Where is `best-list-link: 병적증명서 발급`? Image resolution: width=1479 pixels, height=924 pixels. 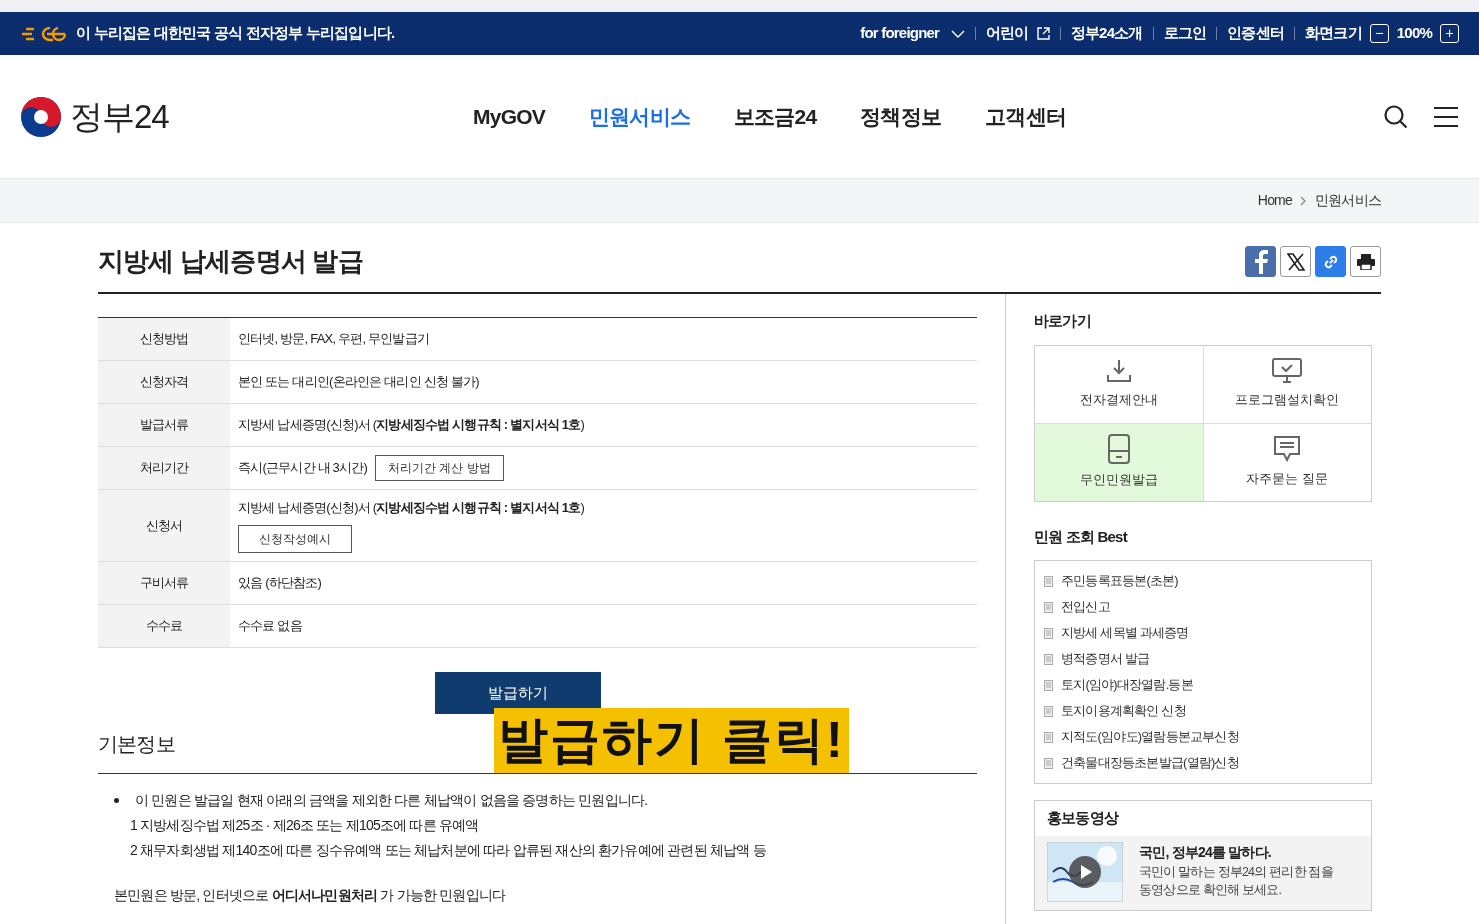
best-list-link: 병적증명서 발급 is located at coordinates (1105, 659).